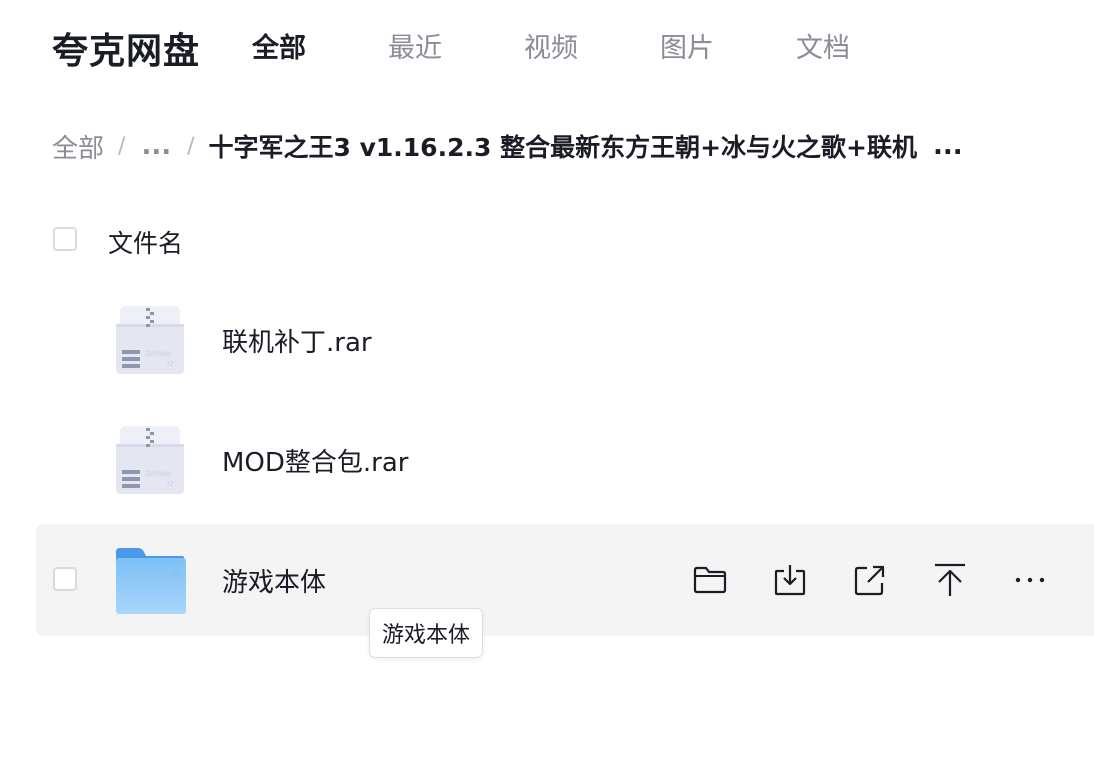 The image size is (1094, 774). What do you see at coordinates (315, 460) in the screenshot?
I see `file-name: MOD整合包.rar` at bounding box center [315, 460].